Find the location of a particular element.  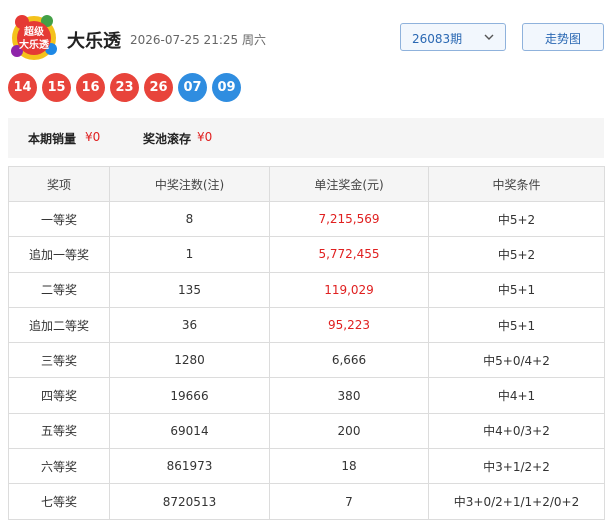

prize-amount-cell: 7,215,569 is located at coordinates (349, 219).